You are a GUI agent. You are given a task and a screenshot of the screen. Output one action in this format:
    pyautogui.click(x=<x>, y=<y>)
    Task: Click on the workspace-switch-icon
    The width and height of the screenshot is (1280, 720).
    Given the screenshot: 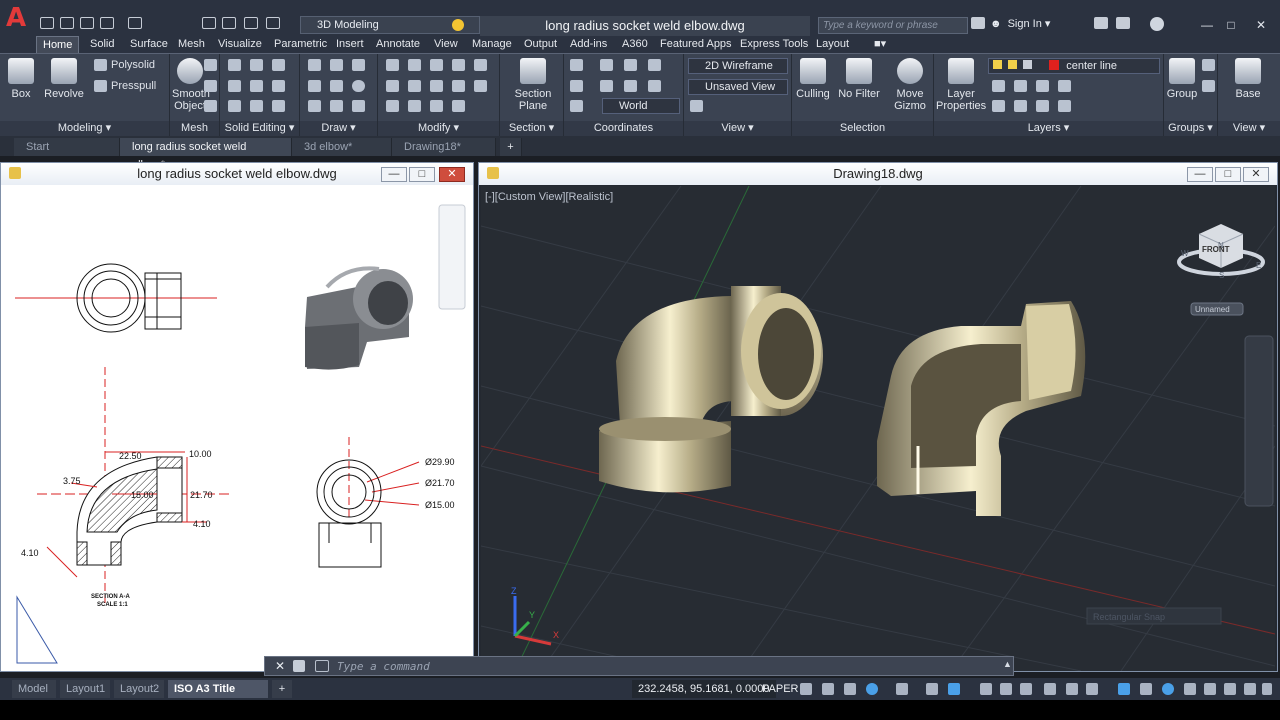 What is the action you would take?
    pyautogui.click(x=1092, y=689)
    